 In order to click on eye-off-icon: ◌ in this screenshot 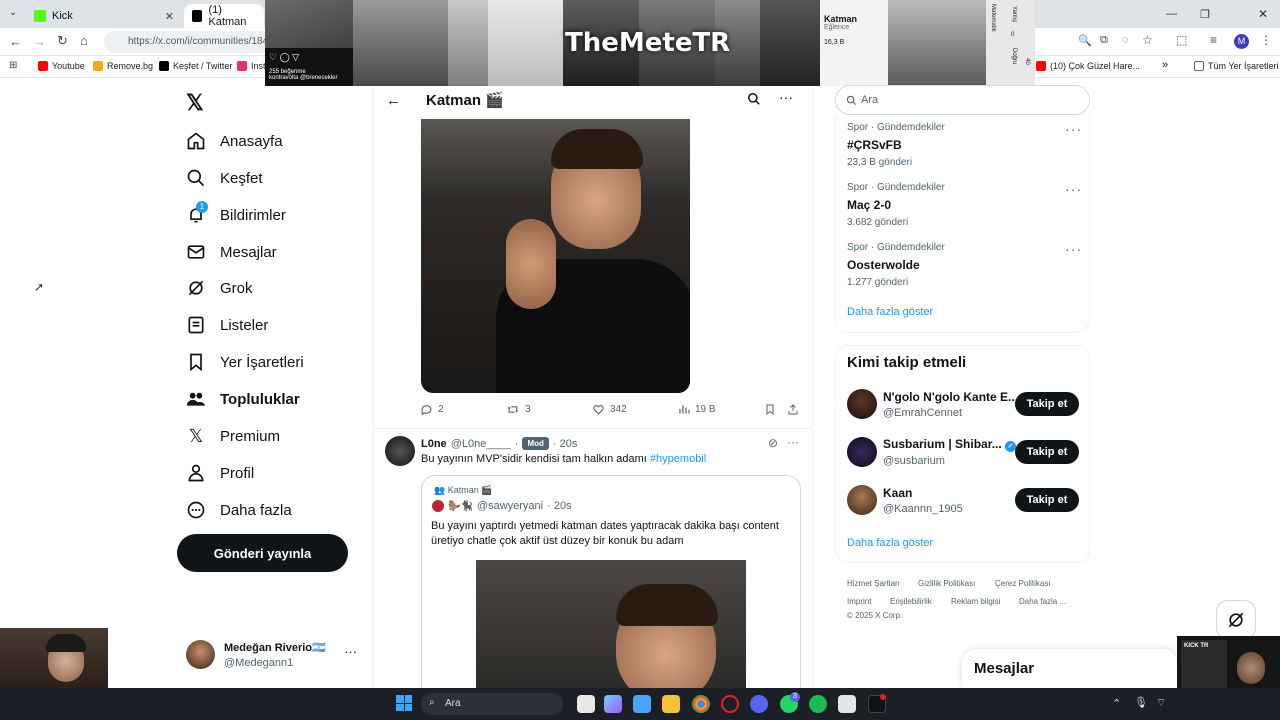, I will do `click(1125, 40)`.